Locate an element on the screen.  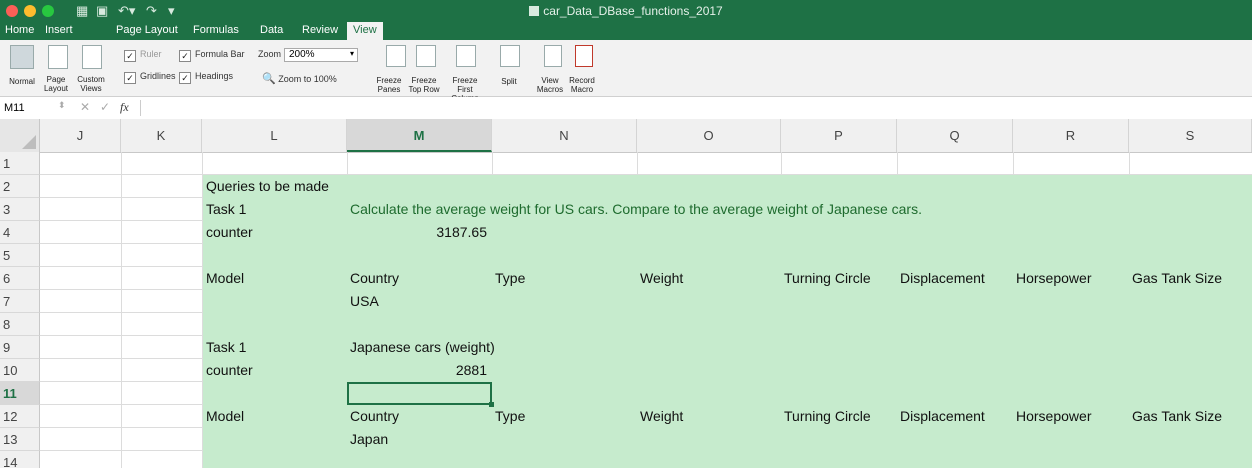
cell-m12: Country is located at coordinates (374, 416).